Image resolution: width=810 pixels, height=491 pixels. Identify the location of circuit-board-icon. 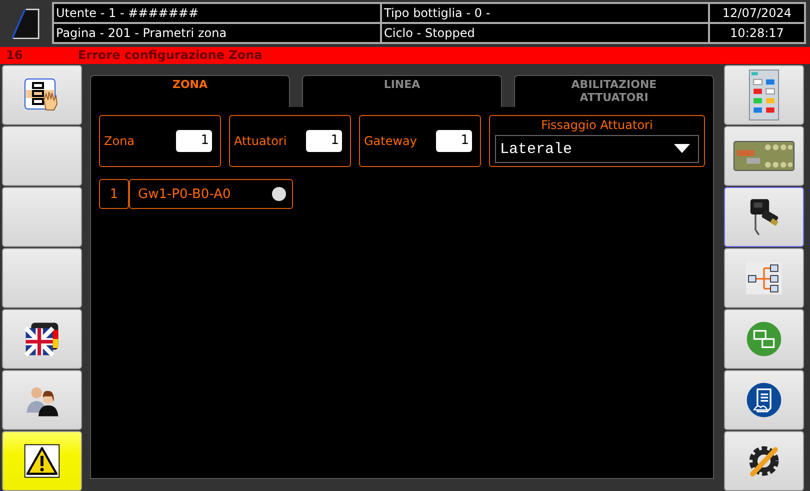
(764, 156).